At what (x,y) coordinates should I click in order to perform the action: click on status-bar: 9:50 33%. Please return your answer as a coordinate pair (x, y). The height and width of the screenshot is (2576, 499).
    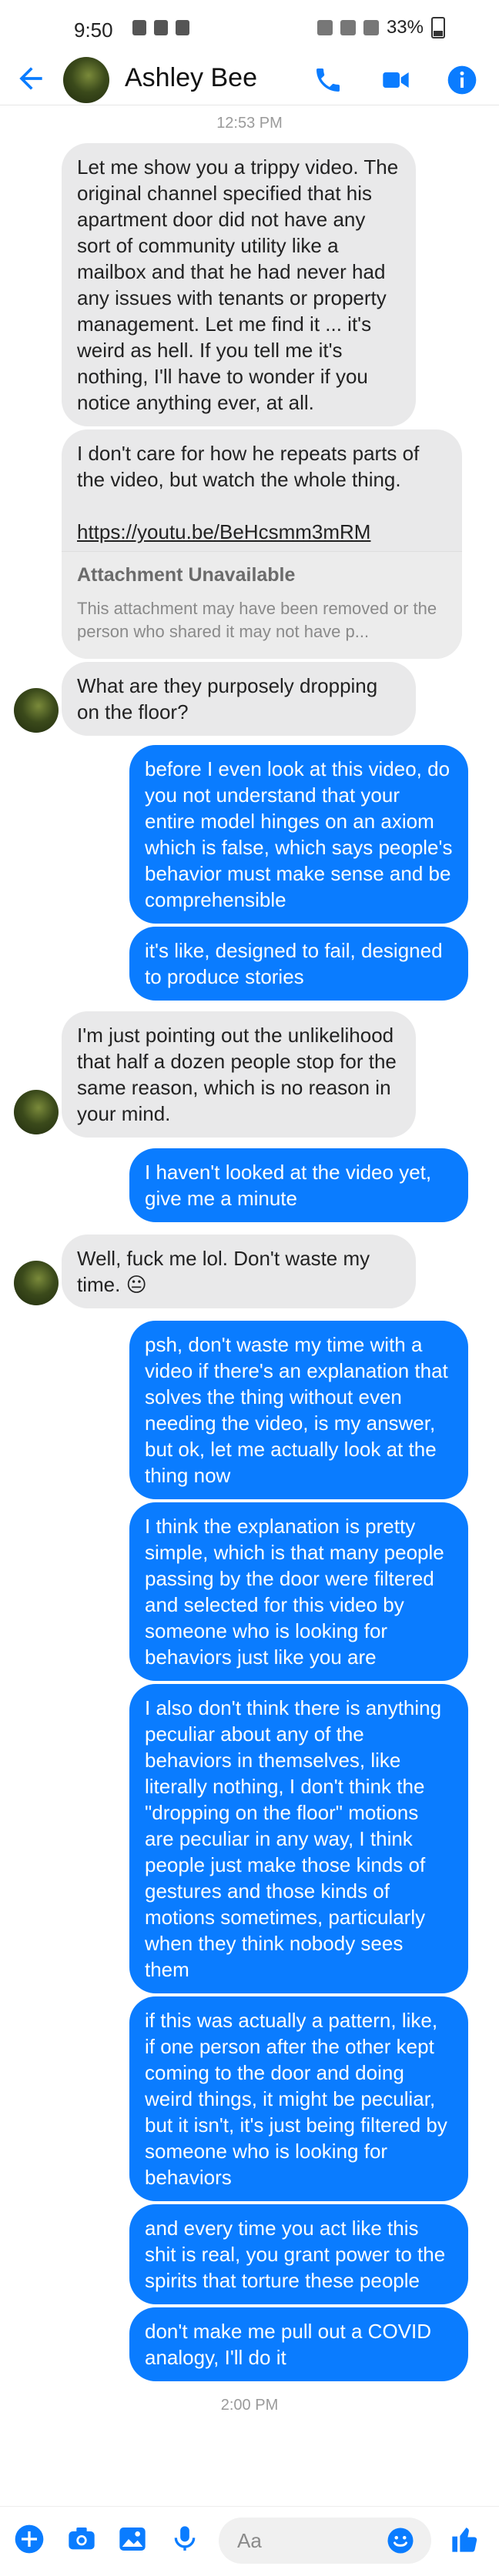
    Looking at the image, I should click on (249, 27).